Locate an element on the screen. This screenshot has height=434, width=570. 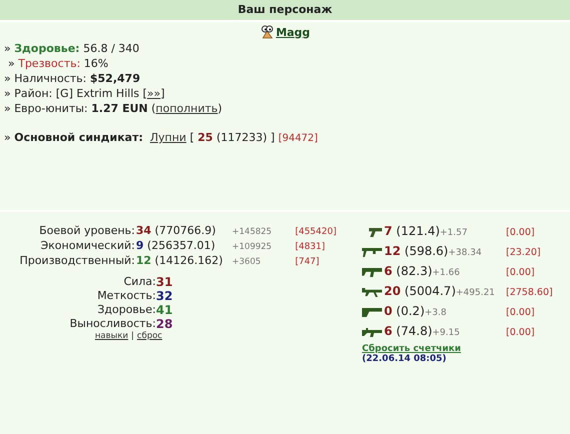
level-bracket: [747] is located at coordinates (307, 262).